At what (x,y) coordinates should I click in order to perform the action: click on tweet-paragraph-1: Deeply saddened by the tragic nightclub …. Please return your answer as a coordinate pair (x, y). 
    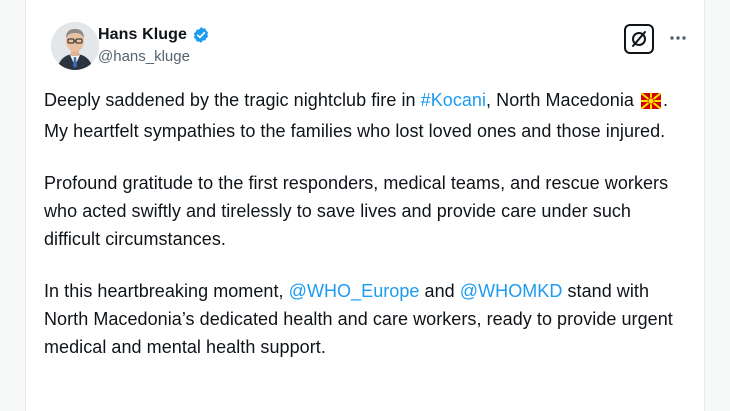
    Looking at the image, I should click on (364, 115).